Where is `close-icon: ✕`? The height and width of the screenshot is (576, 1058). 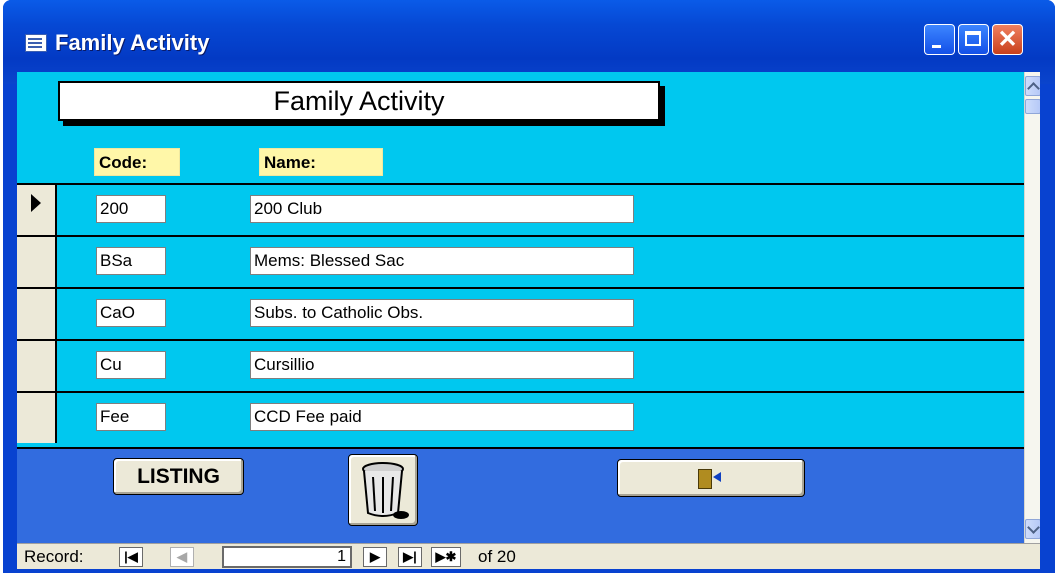
close-icon: ✕ is located at coordinates (1007, 39).